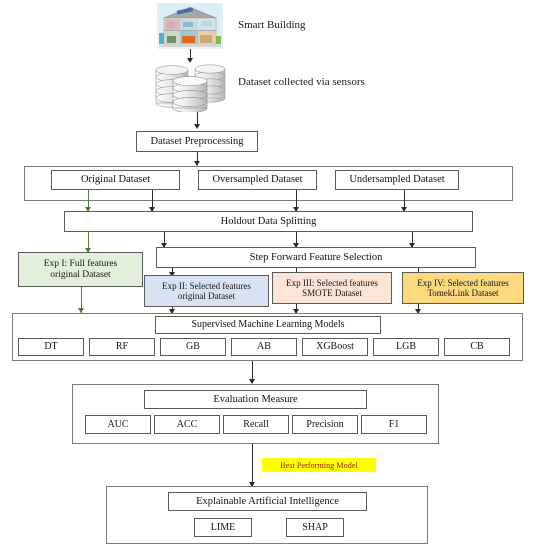 The width and height of the screenshot is (535, 550). Describe the element at coordinates (206, 296) in the screenshot. I see `experiment-2-line2: original Dataset` at that location.